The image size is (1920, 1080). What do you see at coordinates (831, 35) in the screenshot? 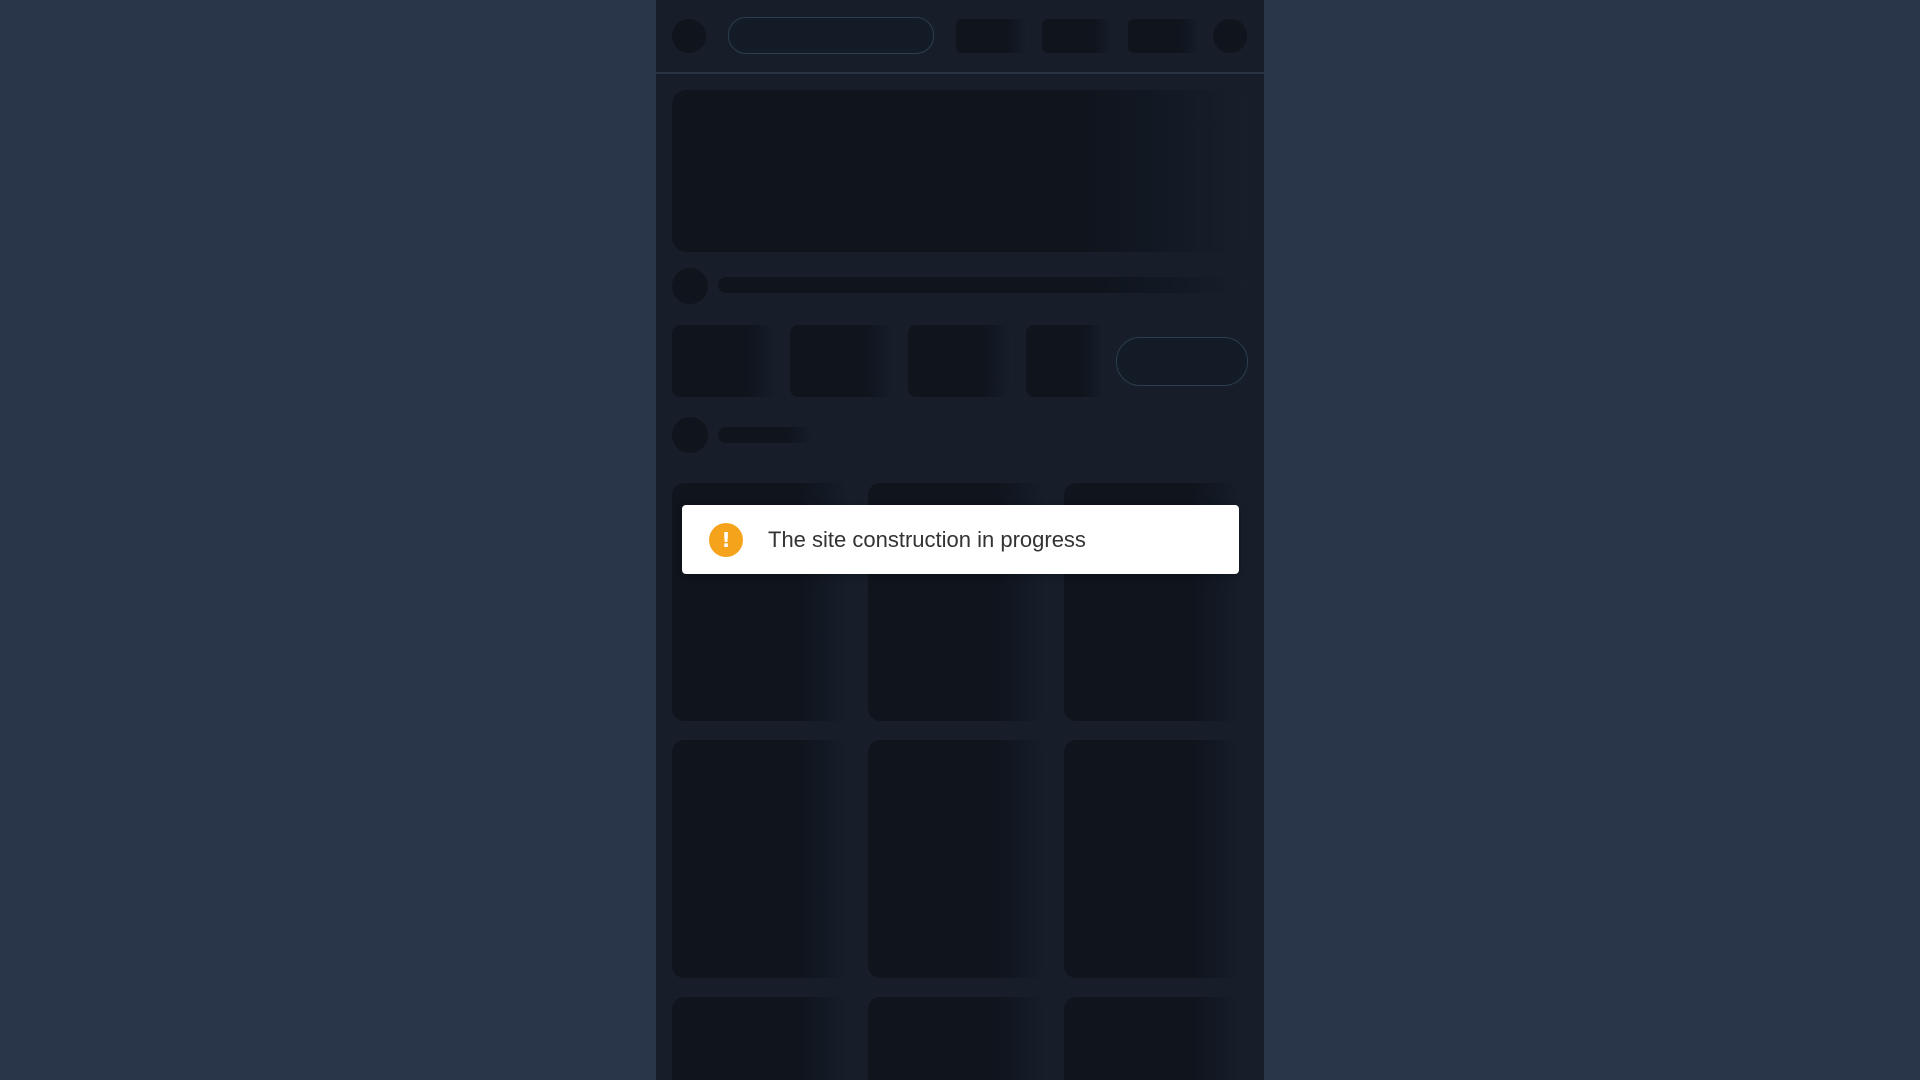
I see `header-search-placeholder` at bounding box center [831, 35].